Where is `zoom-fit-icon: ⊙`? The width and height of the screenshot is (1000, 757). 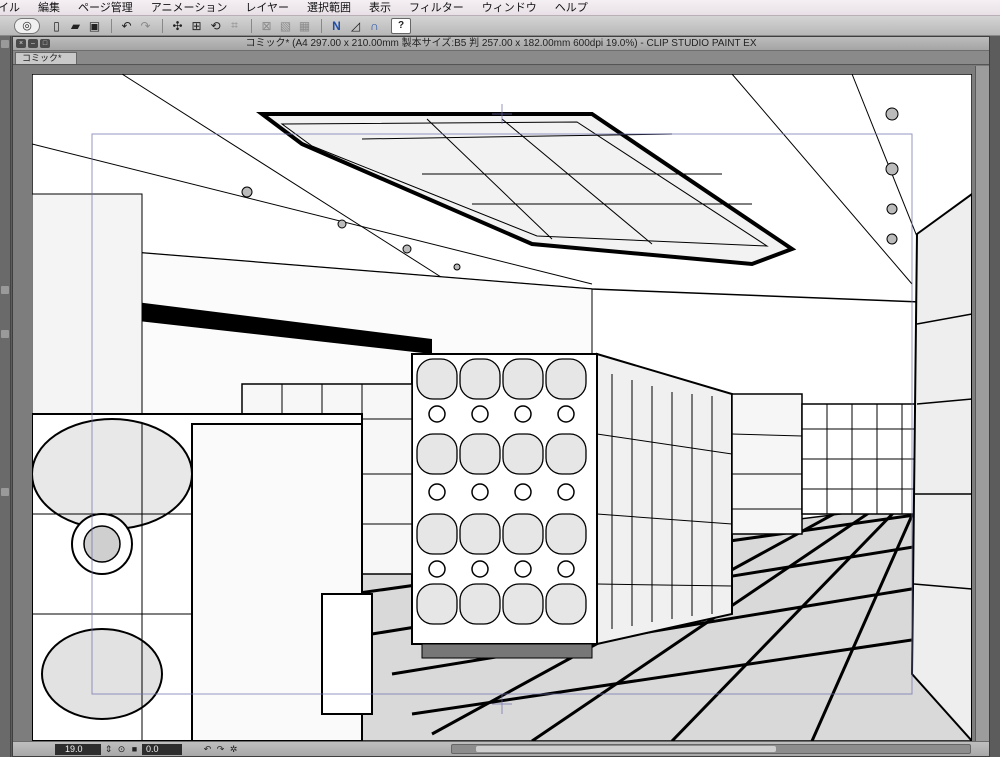 zoom-fit-icon: ⊙ is located at coordinates (121, 749).